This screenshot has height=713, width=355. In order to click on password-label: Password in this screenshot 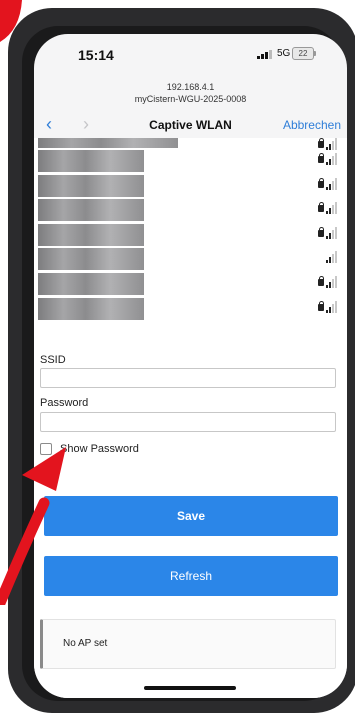, I will do `click(64, 403)`.